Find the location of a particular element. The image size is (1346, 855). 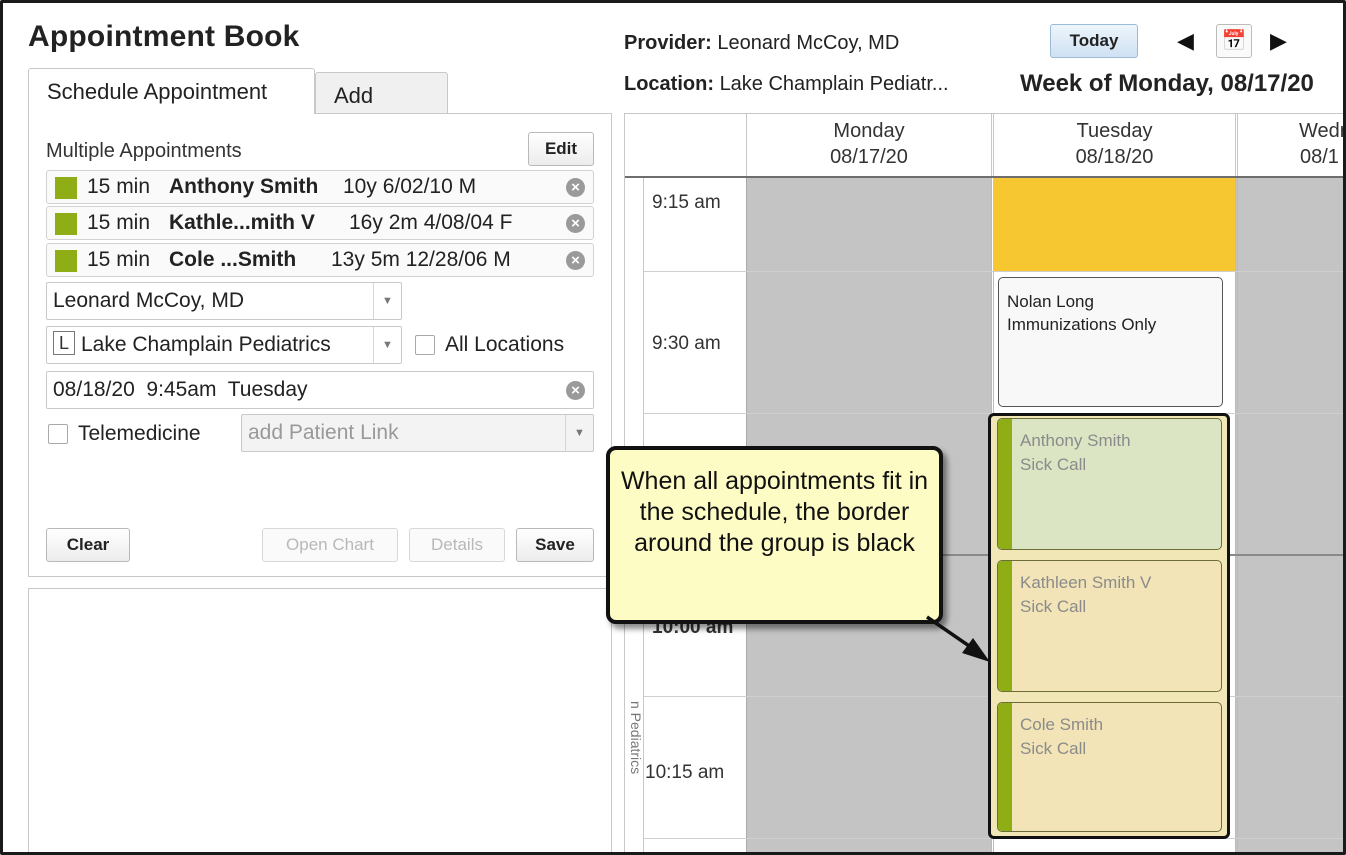

time-label: 9:15 am is located at coordinates (686, 202).